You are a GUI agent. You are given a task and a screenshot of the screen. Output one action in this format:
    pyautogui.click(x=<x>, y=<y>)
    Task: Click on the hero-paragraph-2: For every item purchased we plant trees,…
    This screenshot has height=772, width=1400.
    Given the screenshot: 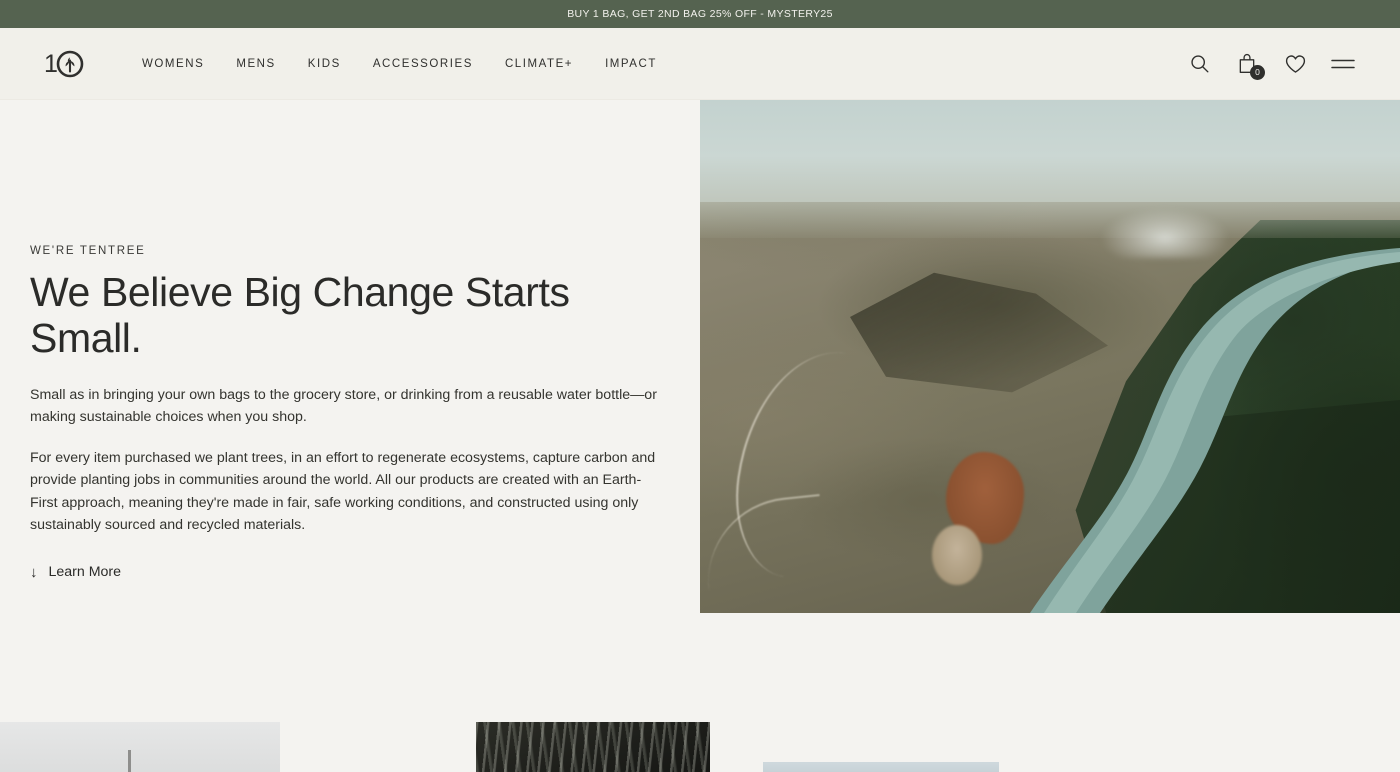 What is the action you would take?
    pyautogui.click(x=343, y=491)
    